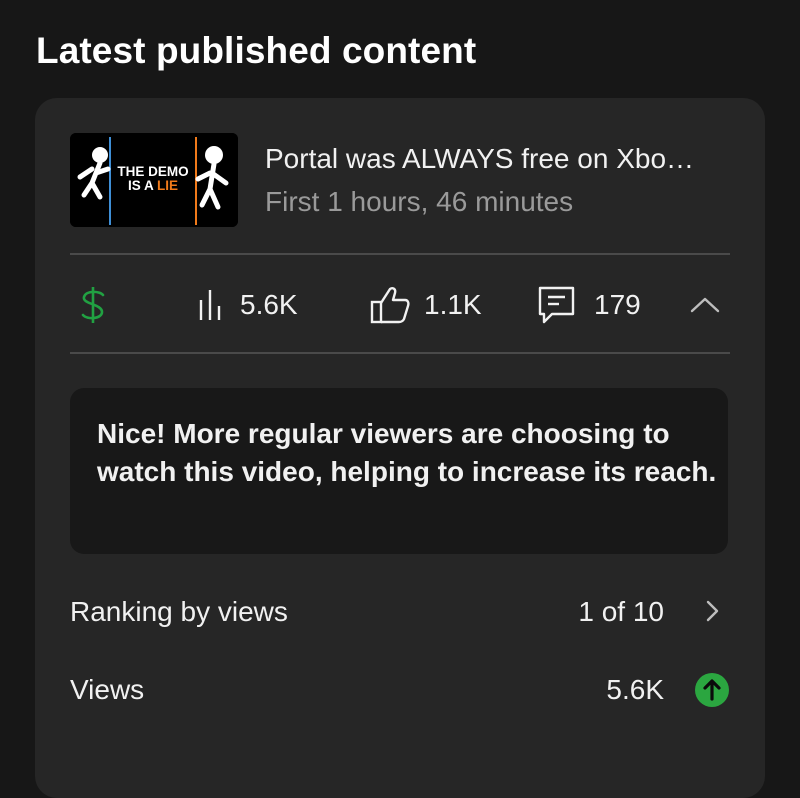  What do you see at coordinates (179, 611) in the screenshot?
I see `ranking-label: Ranking by views` at bounding box center [179, 611].